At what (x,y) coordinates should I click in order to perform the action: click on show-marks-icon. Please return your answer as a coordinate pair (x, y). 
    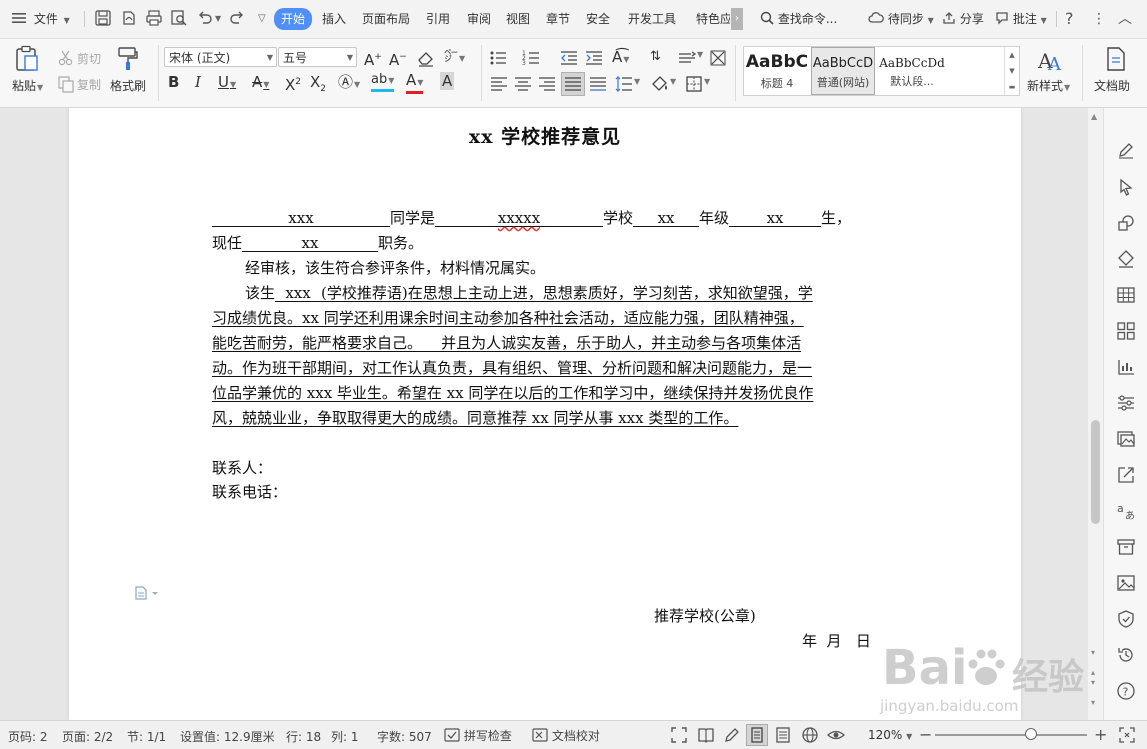
    Looking at the image, I should click on (718, 58).